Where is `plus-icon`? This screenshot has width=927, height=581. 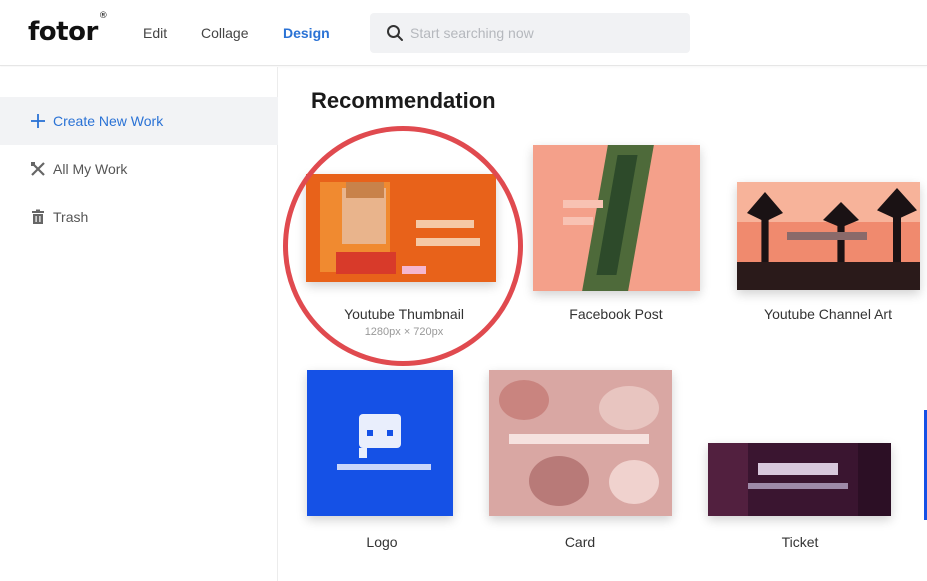
plus-icon is located at coordinates (38, 121).